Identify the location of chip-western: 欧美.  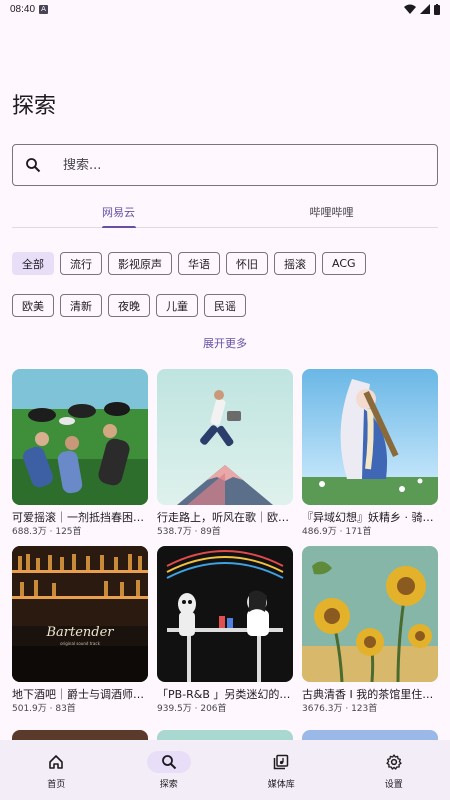
(33, 305).